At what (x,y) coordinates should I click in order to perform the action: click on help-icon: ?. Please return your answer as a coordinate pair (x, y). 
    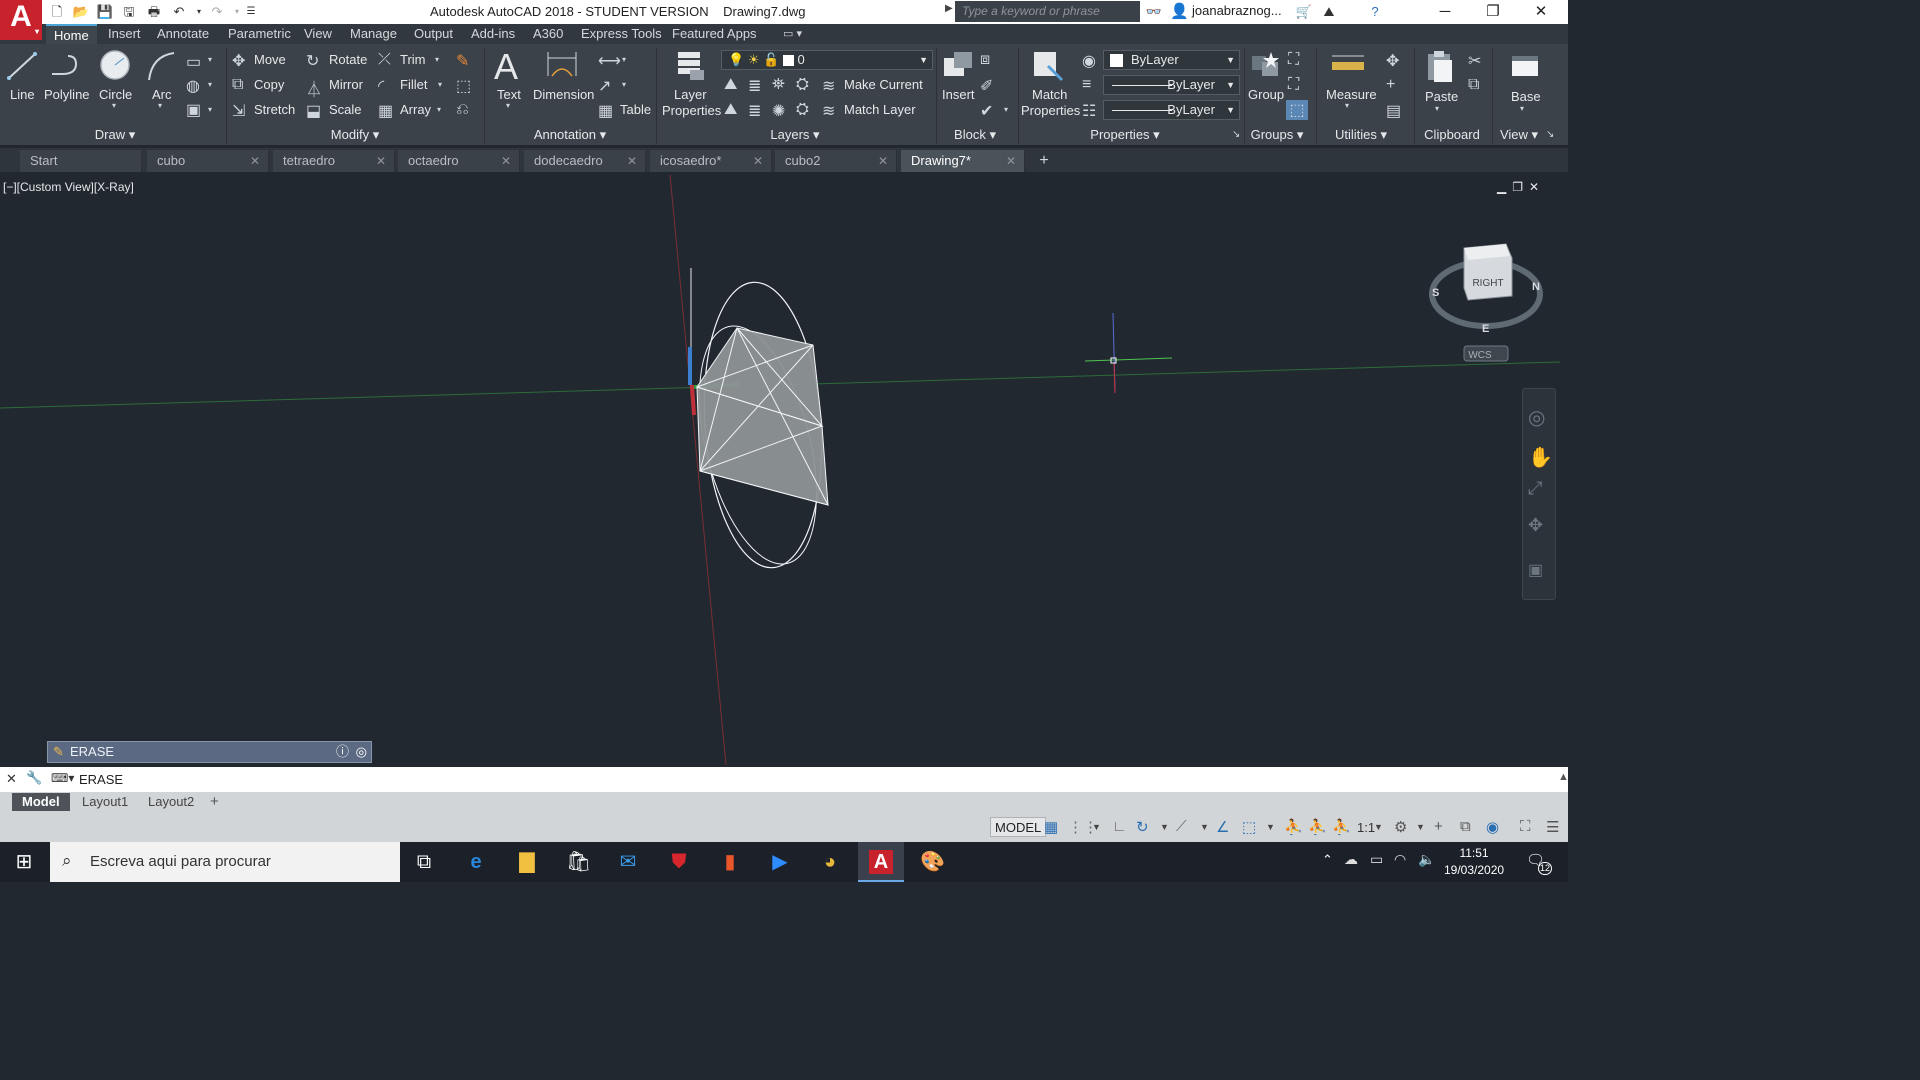
    Looking at the image, I should click on (1375, 12).